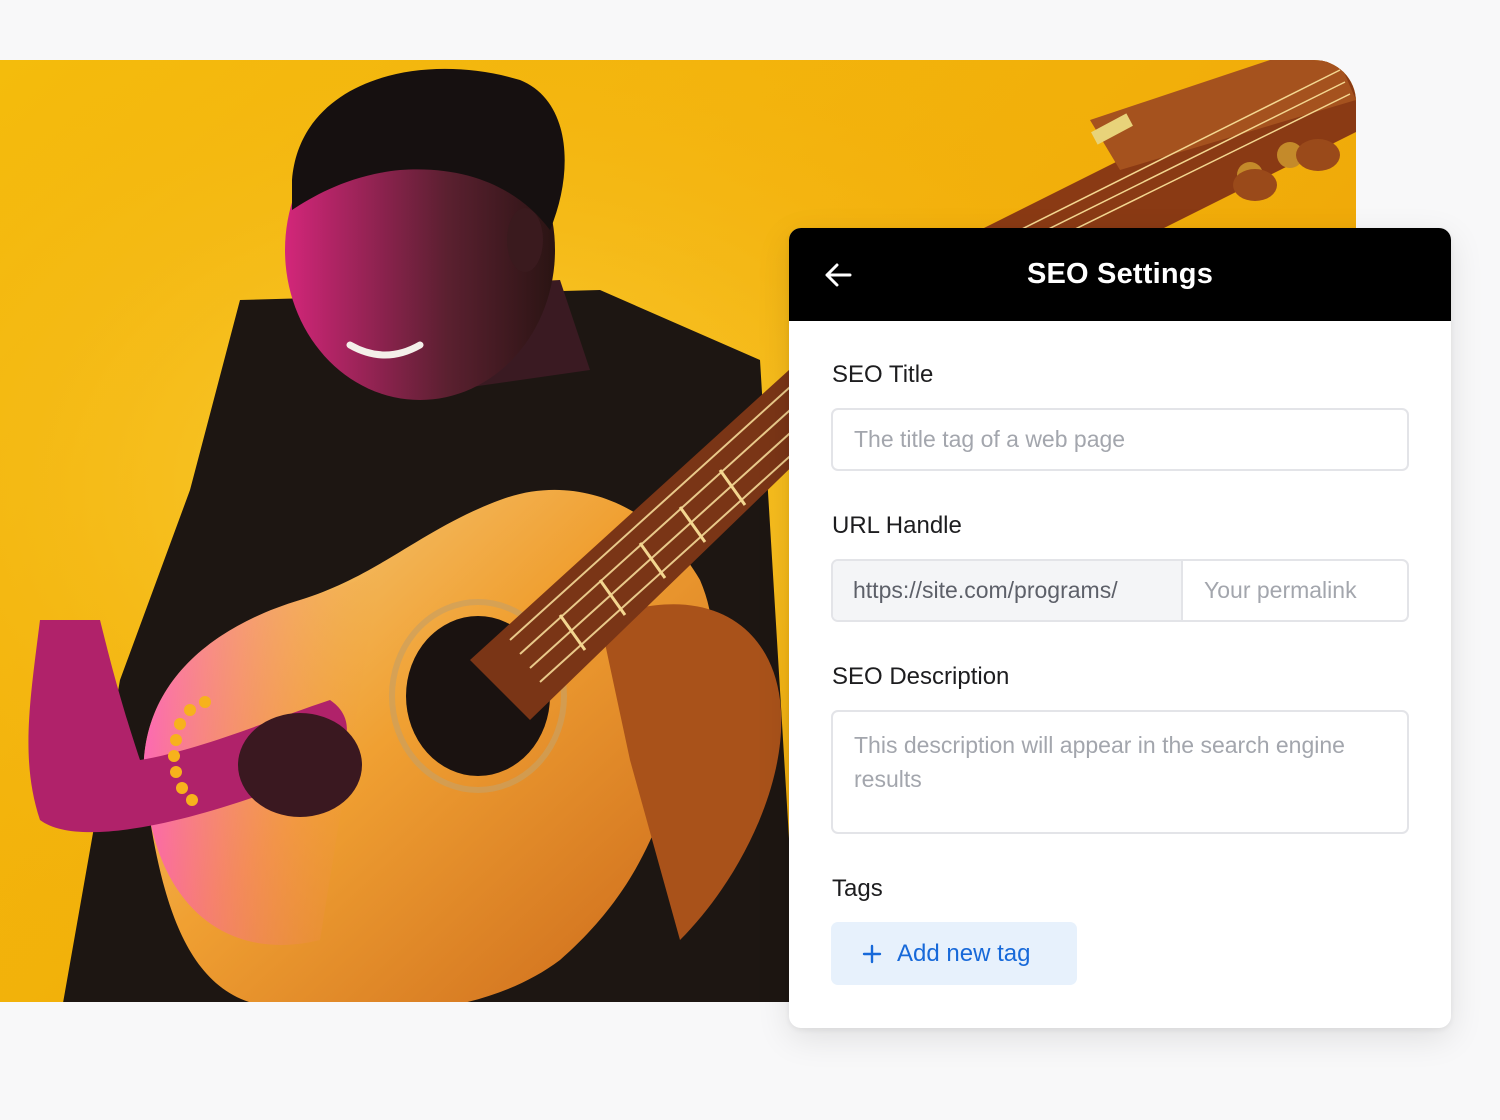 Image resolution: width=1500 pixels, height=1120 pixels. What do you see at coordinates (990, 439) in the screenshot?
I see `seo-title-placeholder: The title tag of a web page` at bounding box center [990, 439].